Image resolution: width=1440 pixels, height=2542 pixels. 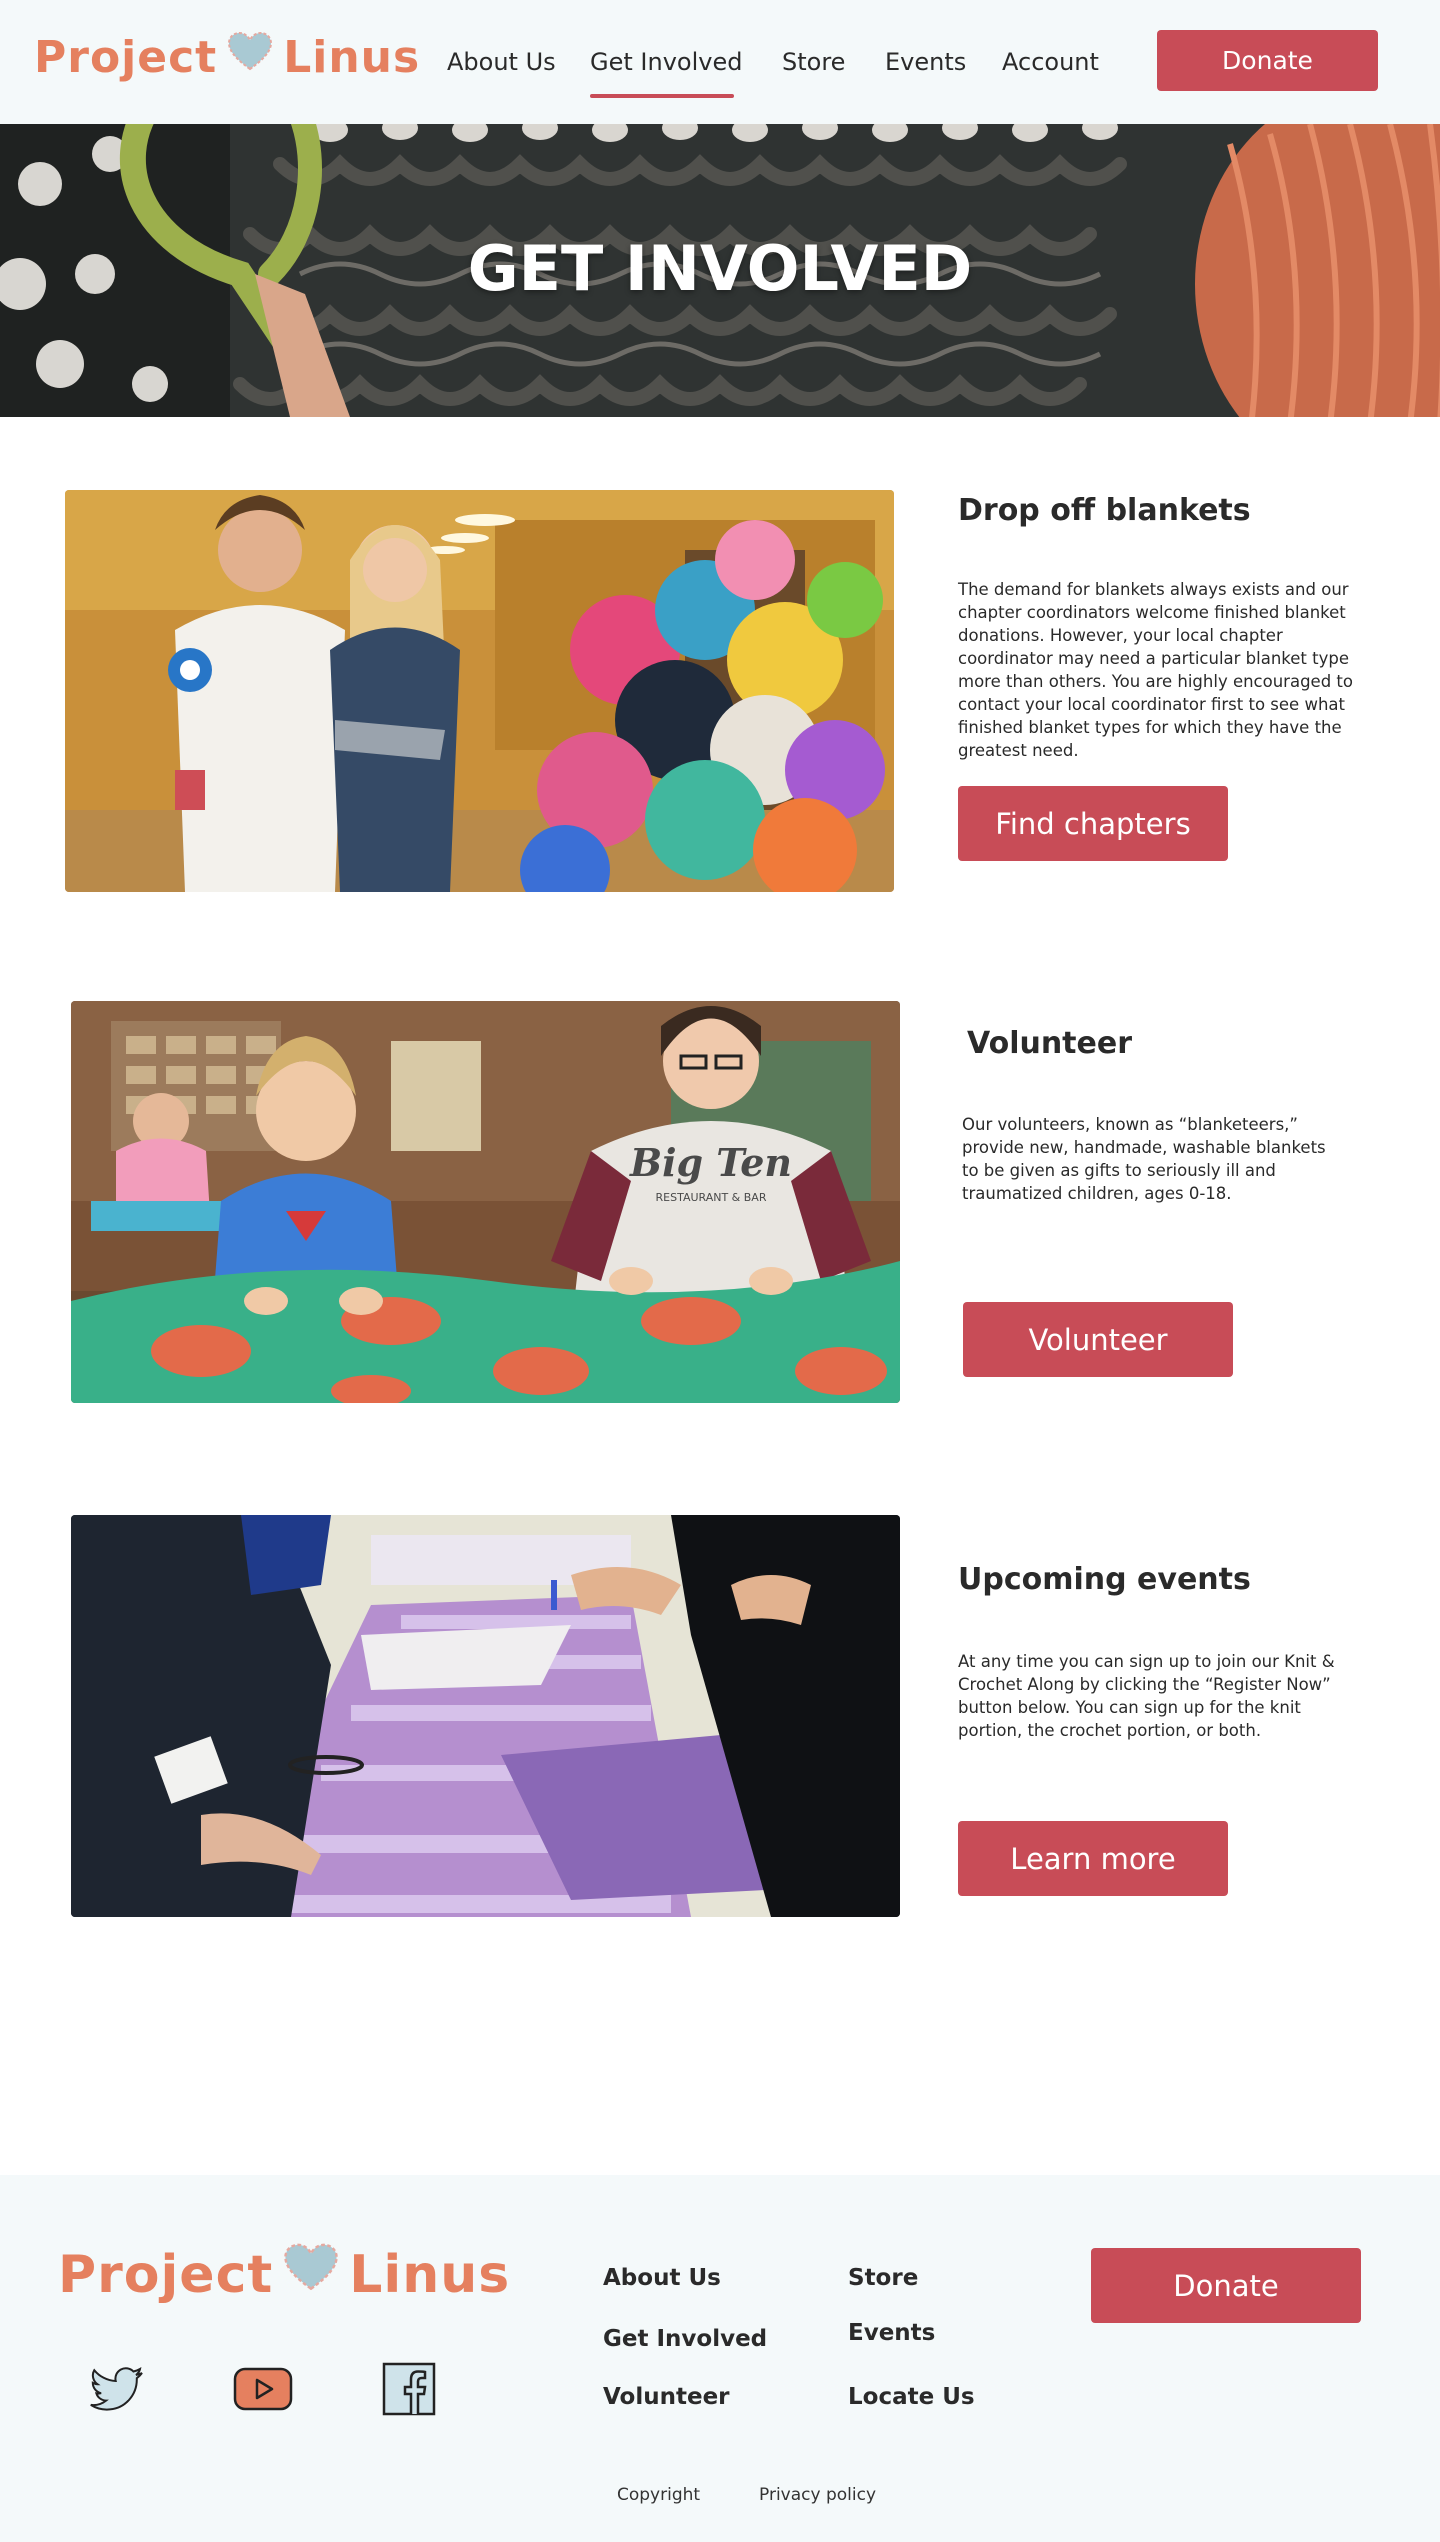 I want to click on logo-text-right: Linus, so click(x=352, y=57).